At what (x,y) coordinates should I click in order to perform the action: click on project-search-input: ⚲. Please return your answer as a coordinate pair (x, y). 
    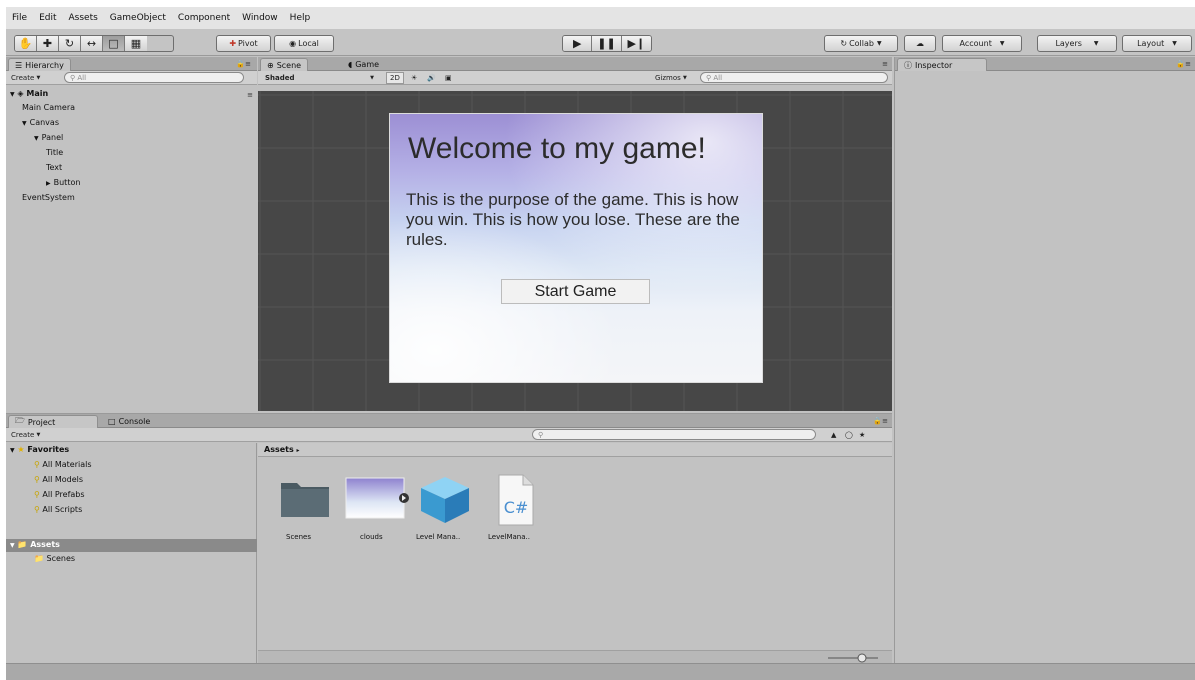
    Looking at the image, I should click on (674, 434).